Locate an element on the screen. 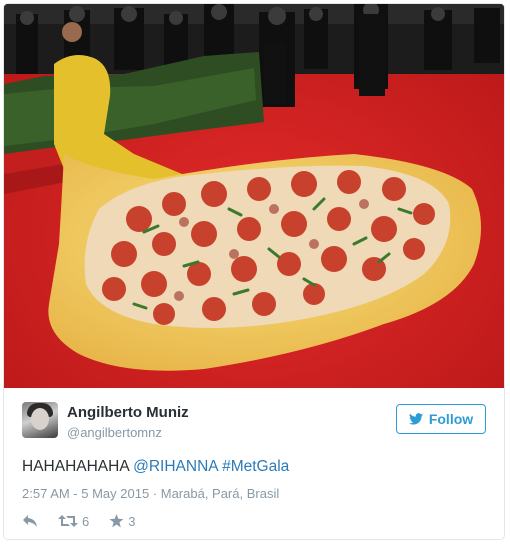 The image size is (510, 545). author-name: Angilberto Muniz is located at coordinates (128, 412).